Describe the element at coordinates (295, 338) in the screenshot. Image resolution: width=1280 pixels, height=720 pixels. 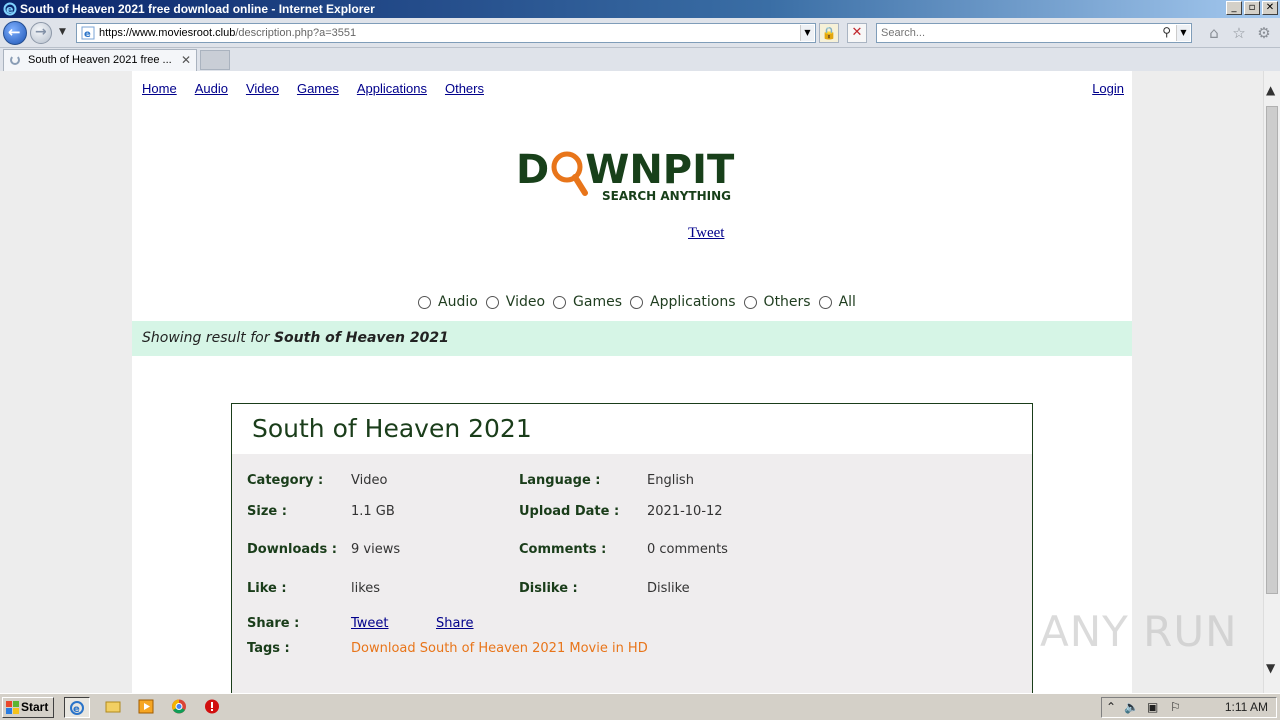
I see `result-text: Showing result for South of Heaven 2021` at that location.